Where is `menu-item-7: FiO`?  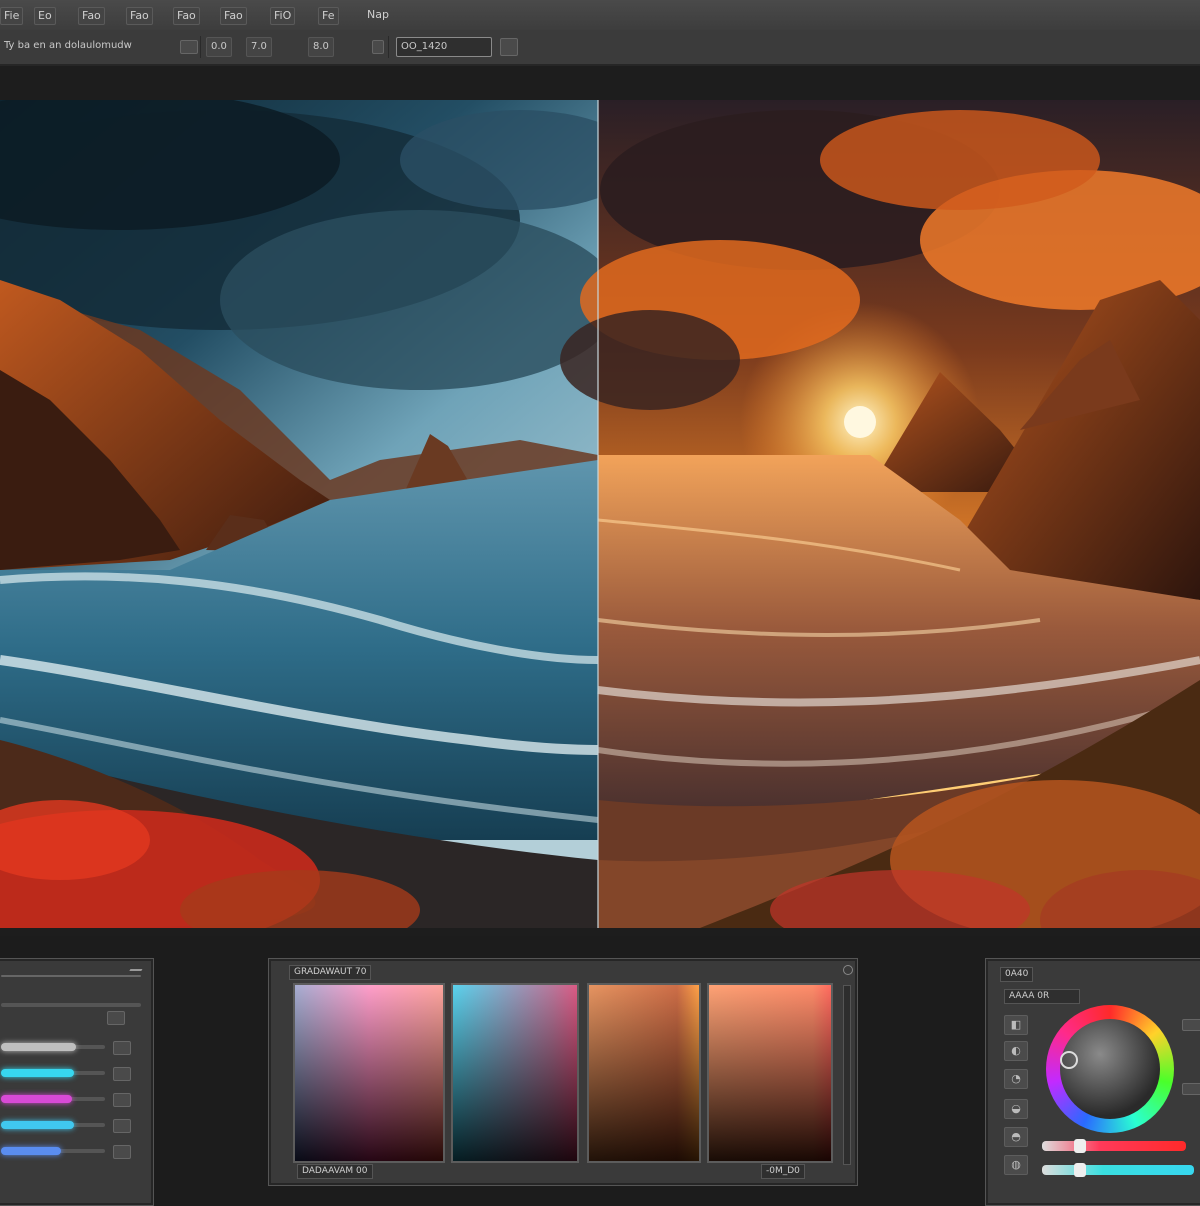
menu-item-7: FiO is located at coordinates (283, 16).